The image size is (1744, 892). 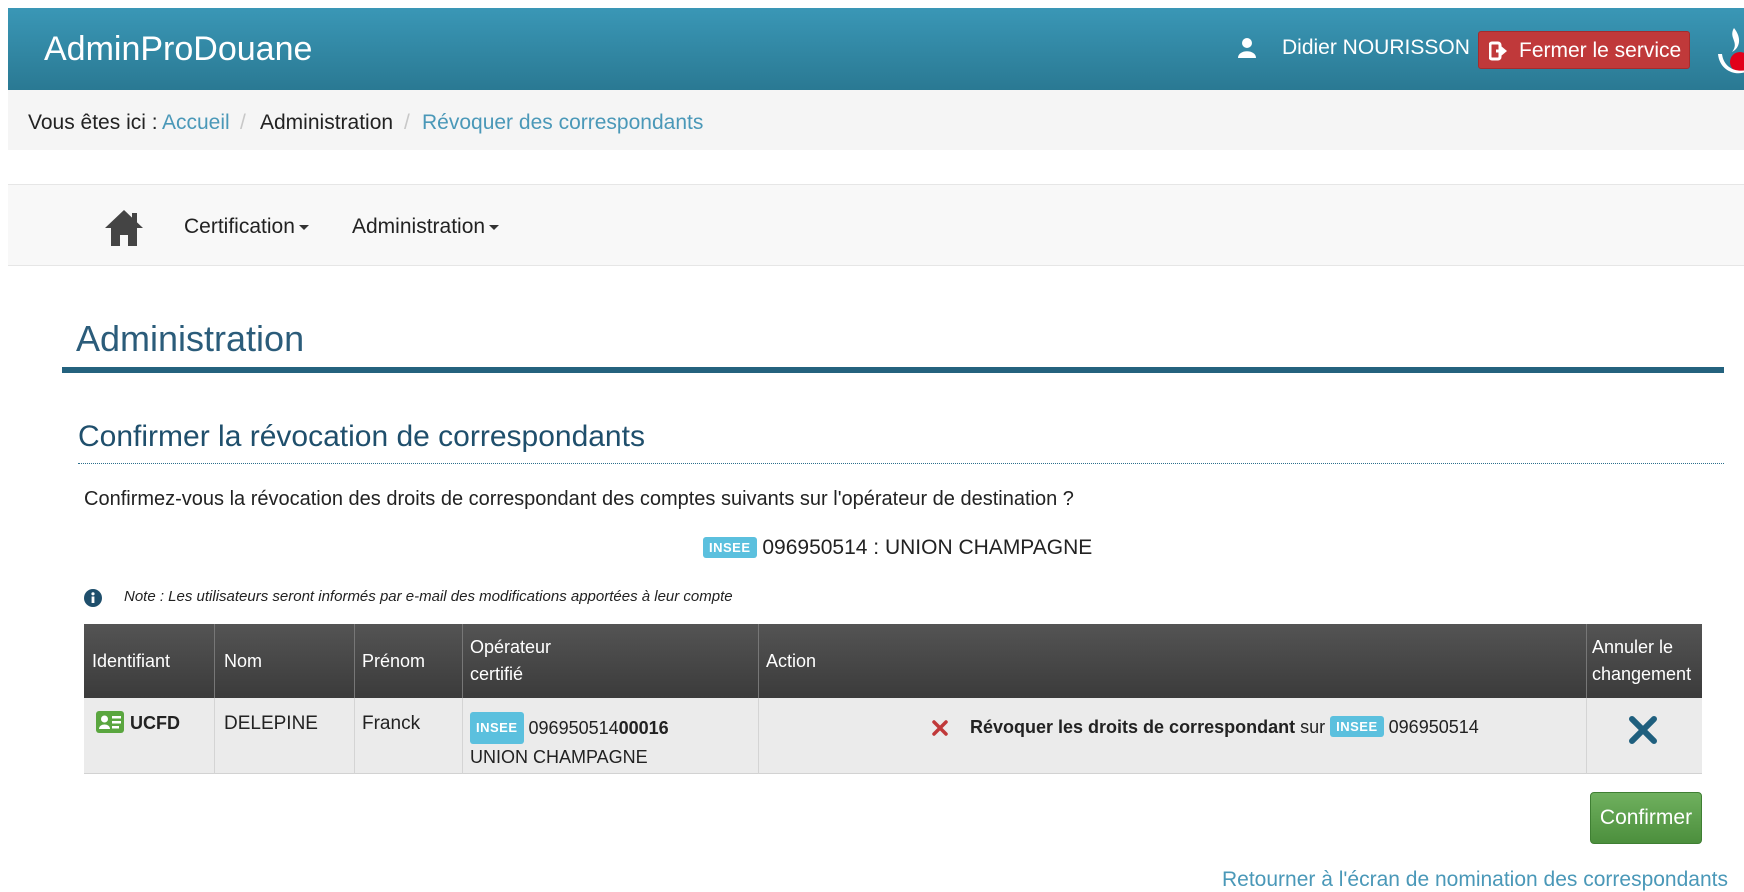 What do you see at coordinates (562, 123) in the screenshot?
I see `breadcrumb-current: Révoquer des correspondants` at bounding box center [562, 123].